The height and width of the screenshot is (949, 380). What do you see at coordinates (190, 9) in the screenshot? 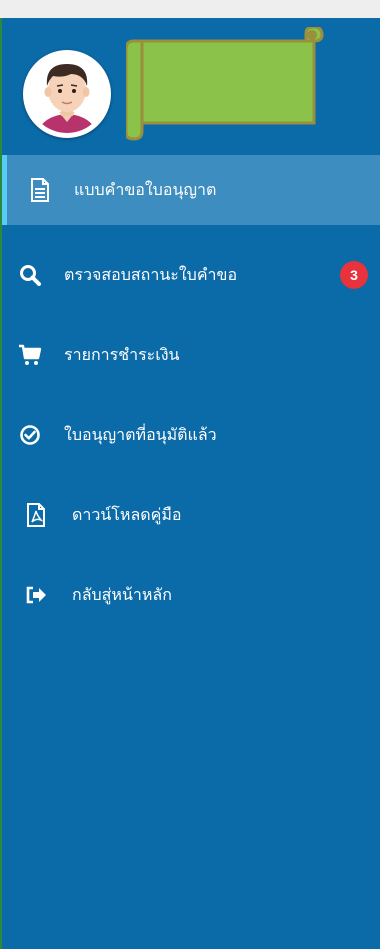
I see `top-bar` at bounding box center [190, 9].